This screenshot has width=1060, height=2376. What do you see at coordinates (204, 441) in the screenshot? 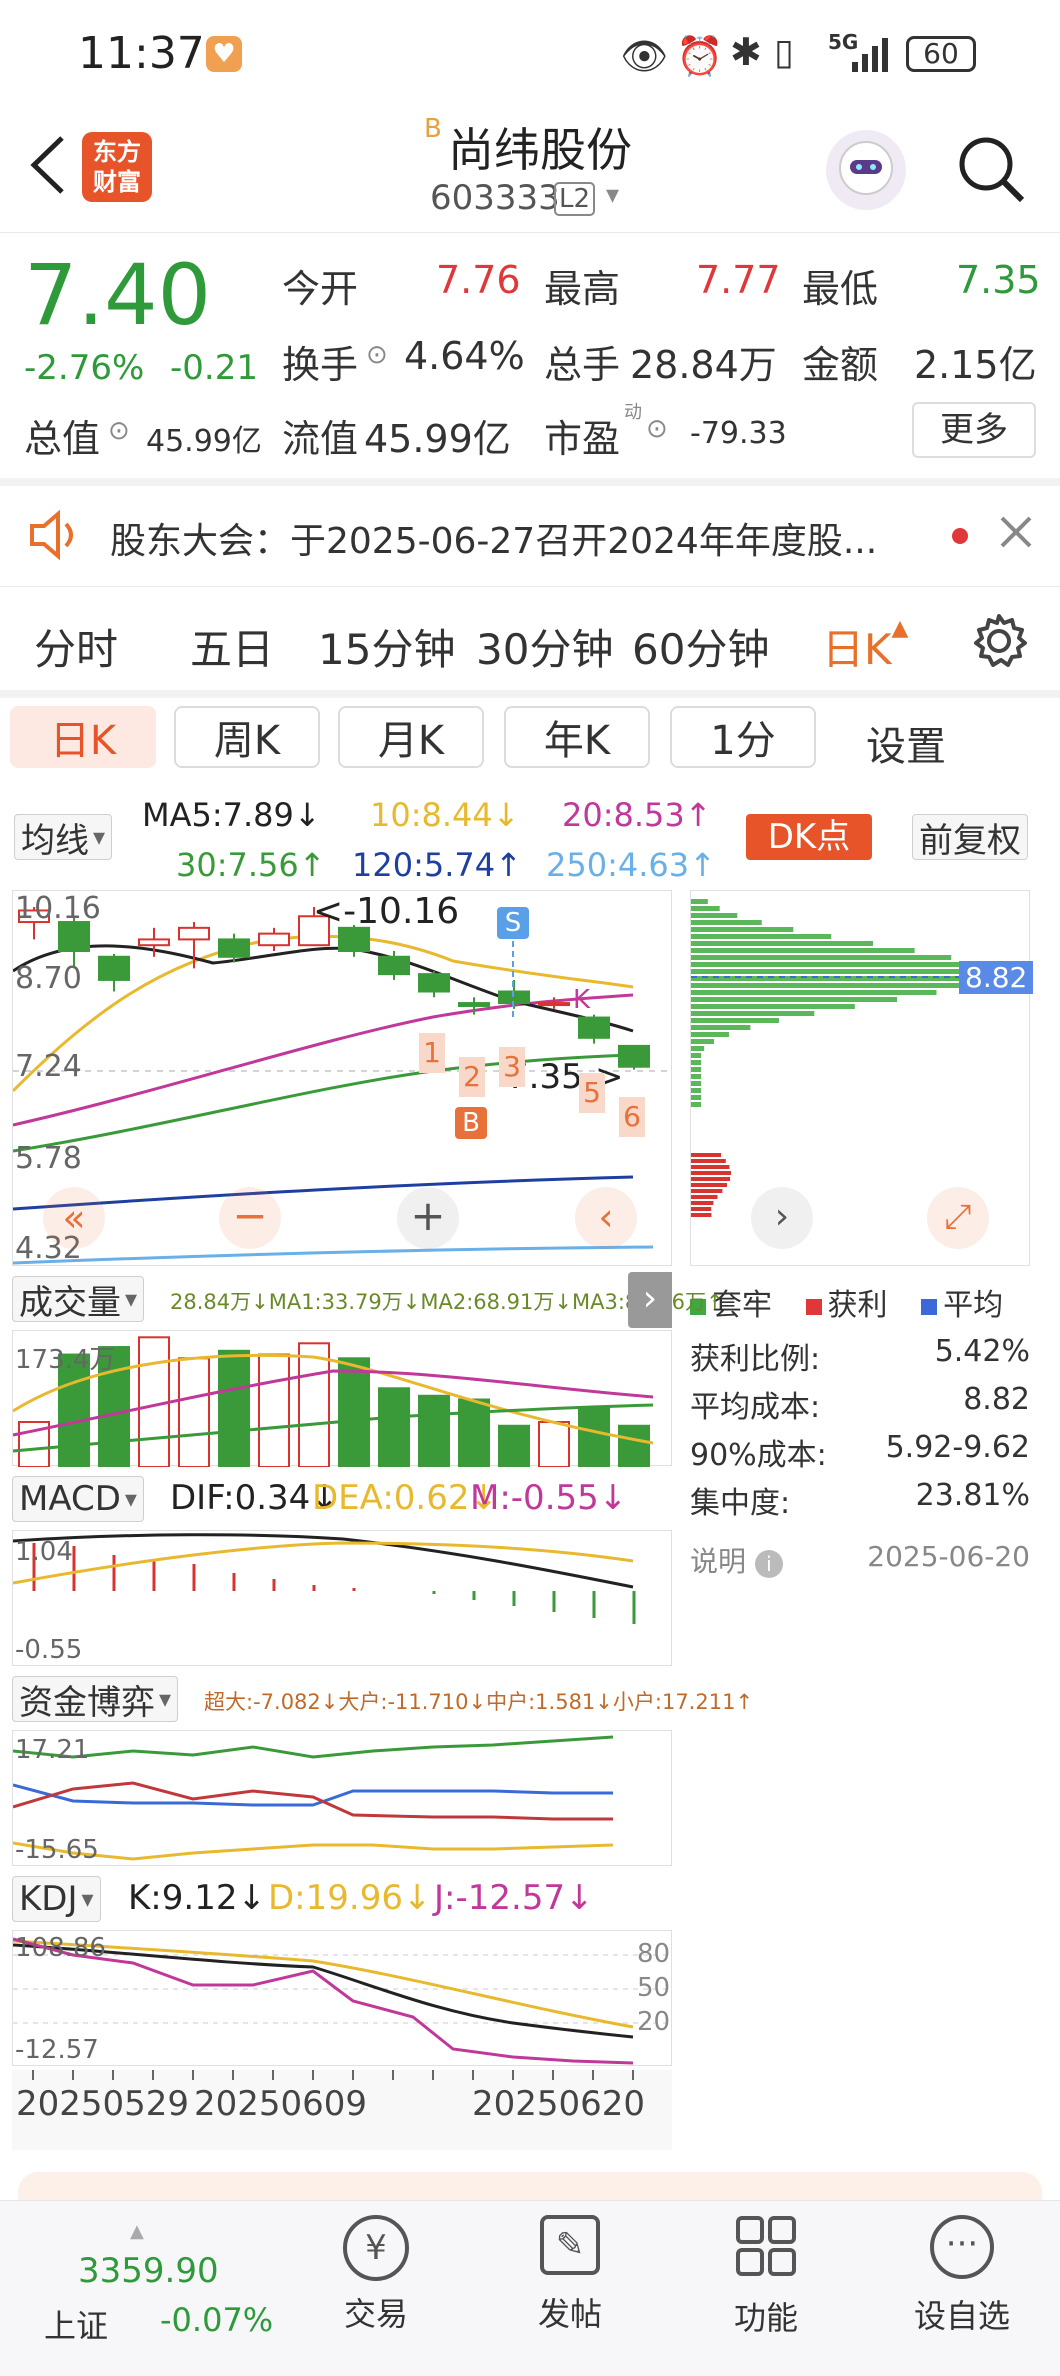
I see `mcap-value: 45.99亿` at bounding box center [204, 441].